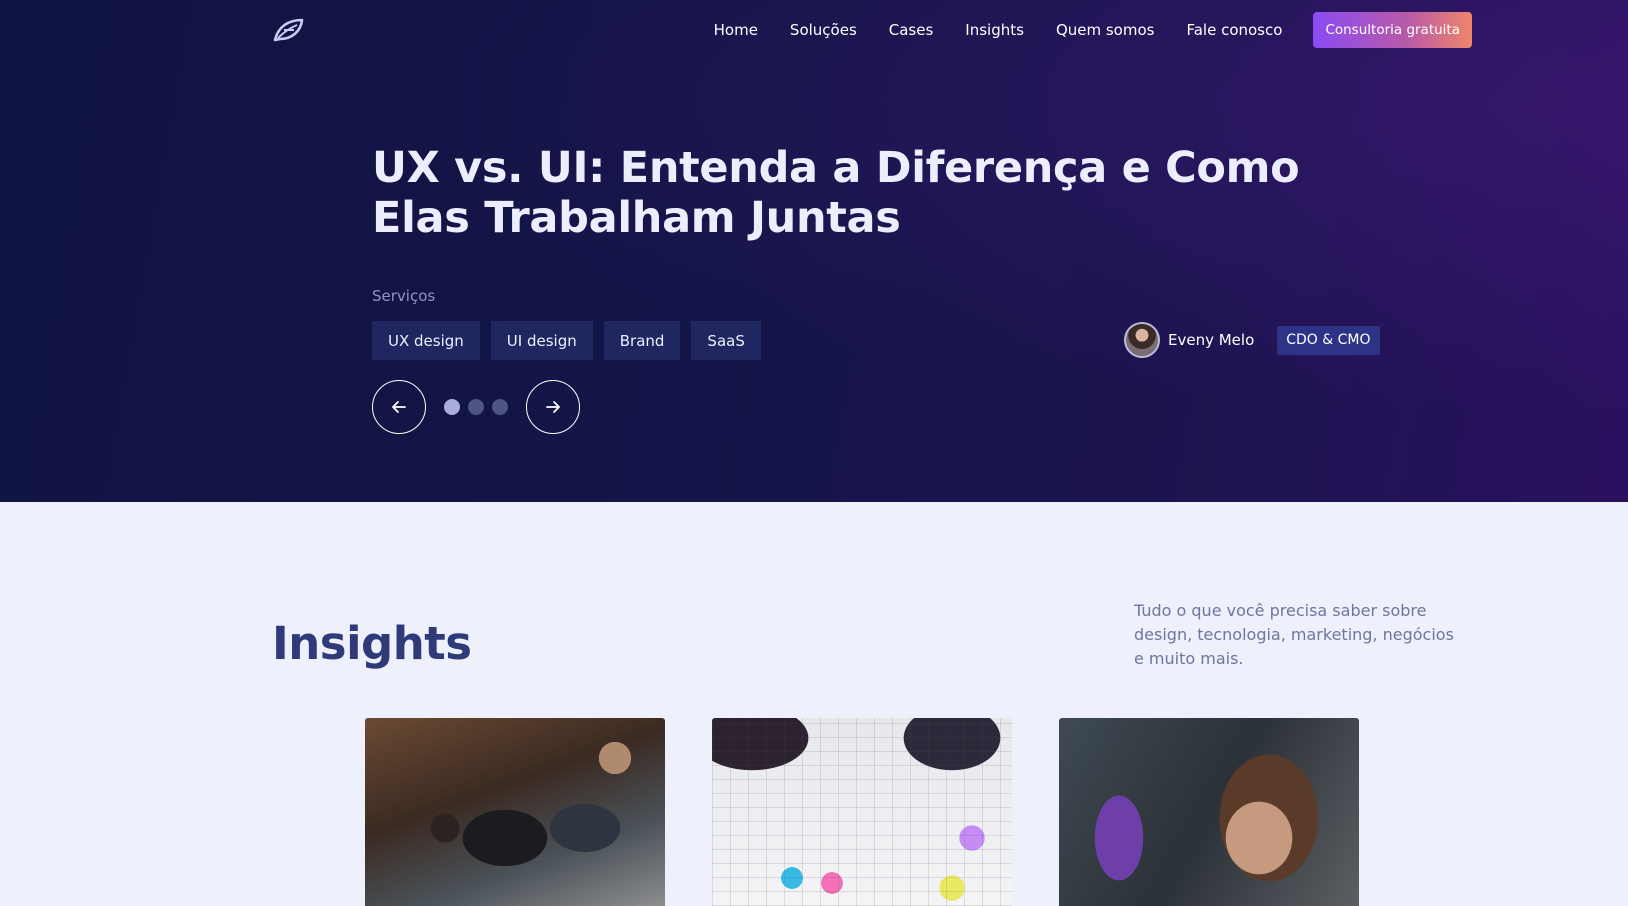  I want to click on arrow-right-icon, so click(553, 407).